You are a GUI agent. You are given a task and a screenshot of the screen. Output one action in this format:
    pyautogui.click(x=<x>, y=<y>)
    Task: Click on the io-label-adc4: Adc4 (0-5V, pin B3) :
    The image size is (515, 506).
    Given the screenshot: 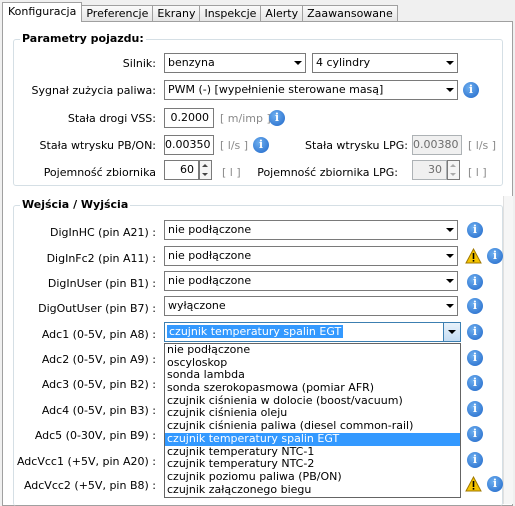 What is the action you would take?
    pyautogui.click(x=98, y=410)
    